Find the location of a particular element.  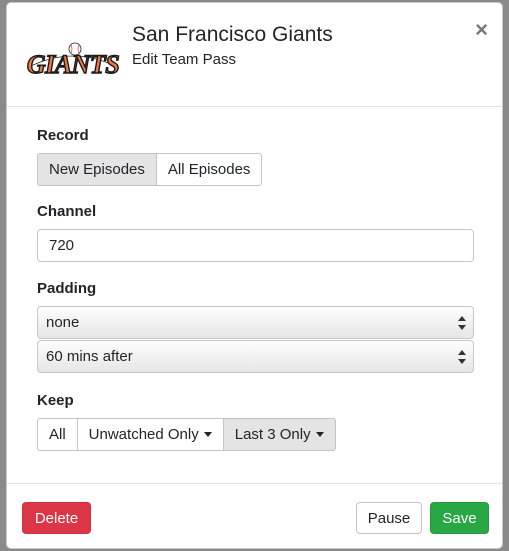

padding-before-value: none is located at coordinates (63, 322).